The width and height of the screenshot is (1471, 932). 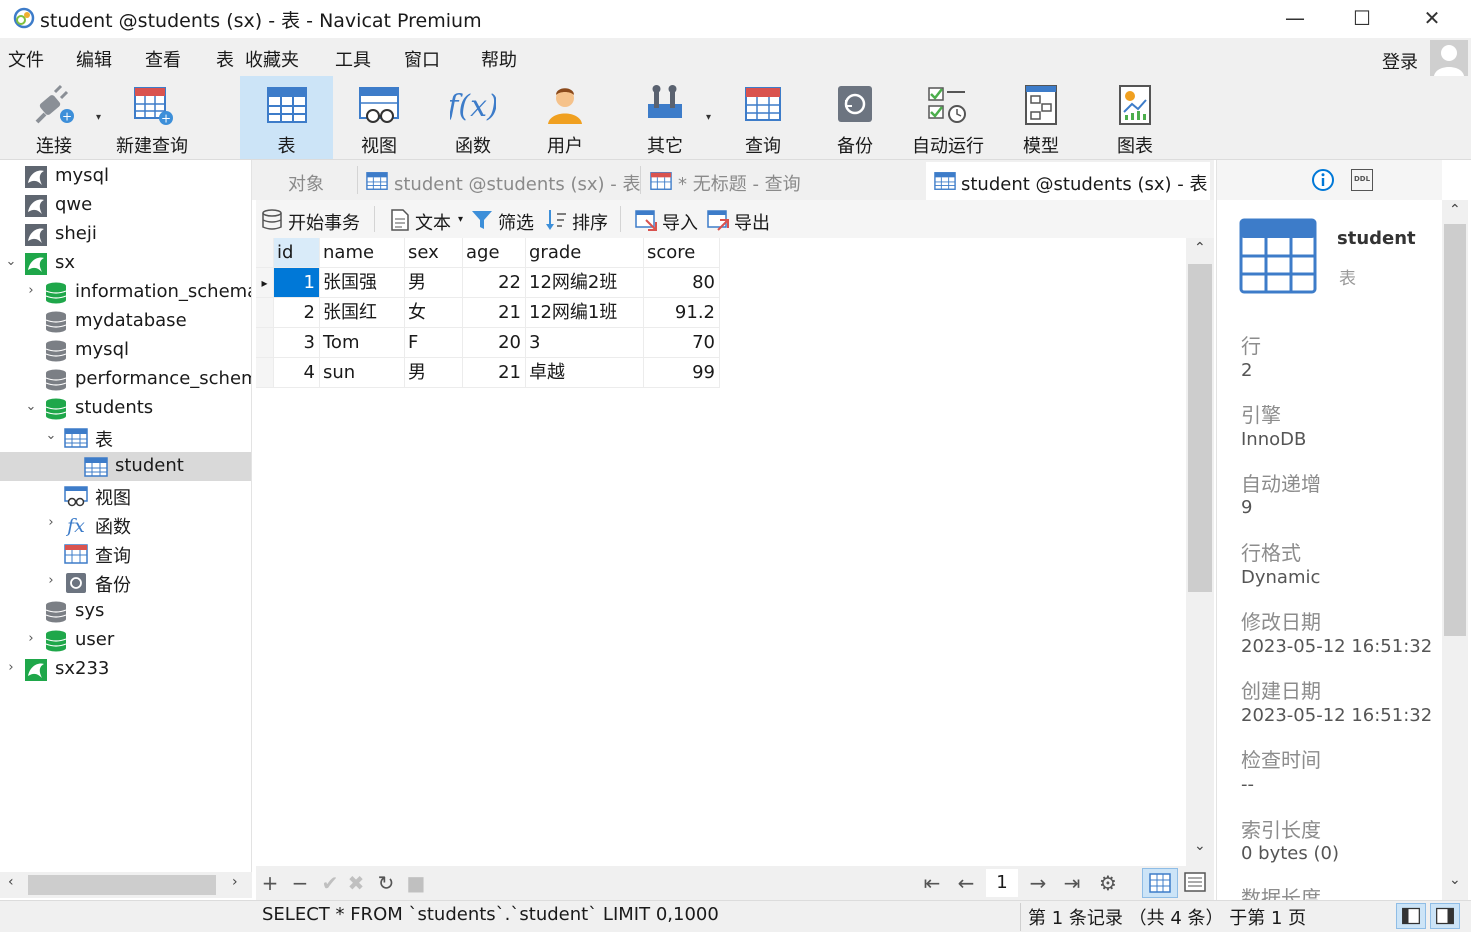 What do you see at coordinates (125, 234) in the screenshot?
I see `tree-item-sheji-connection: sheji` at bounding box center [125, 234].